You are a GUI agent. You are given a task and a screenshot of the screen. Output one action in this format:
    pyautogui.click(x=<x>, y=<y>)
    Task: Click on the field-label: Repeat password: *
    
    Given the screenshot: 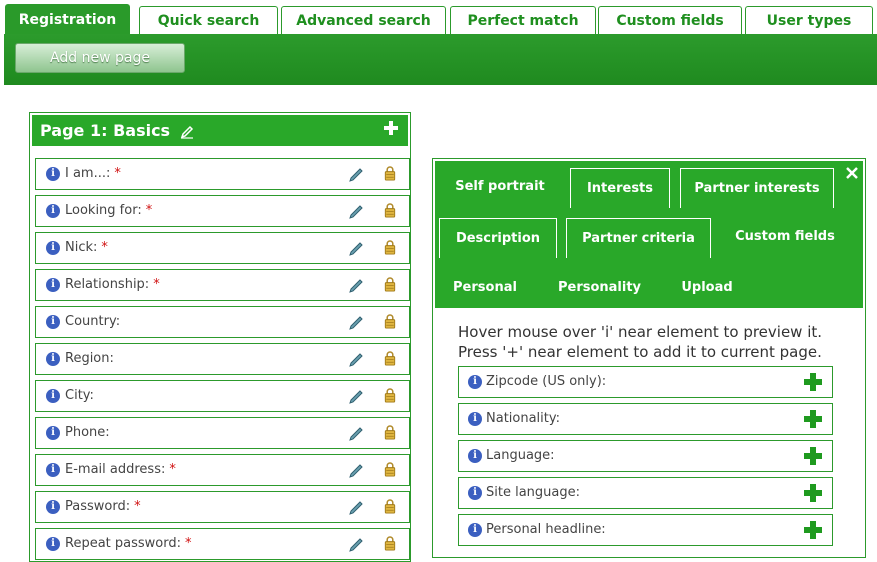 What is the action you would take?
    pyautogui.click(x=128, y=543)
    